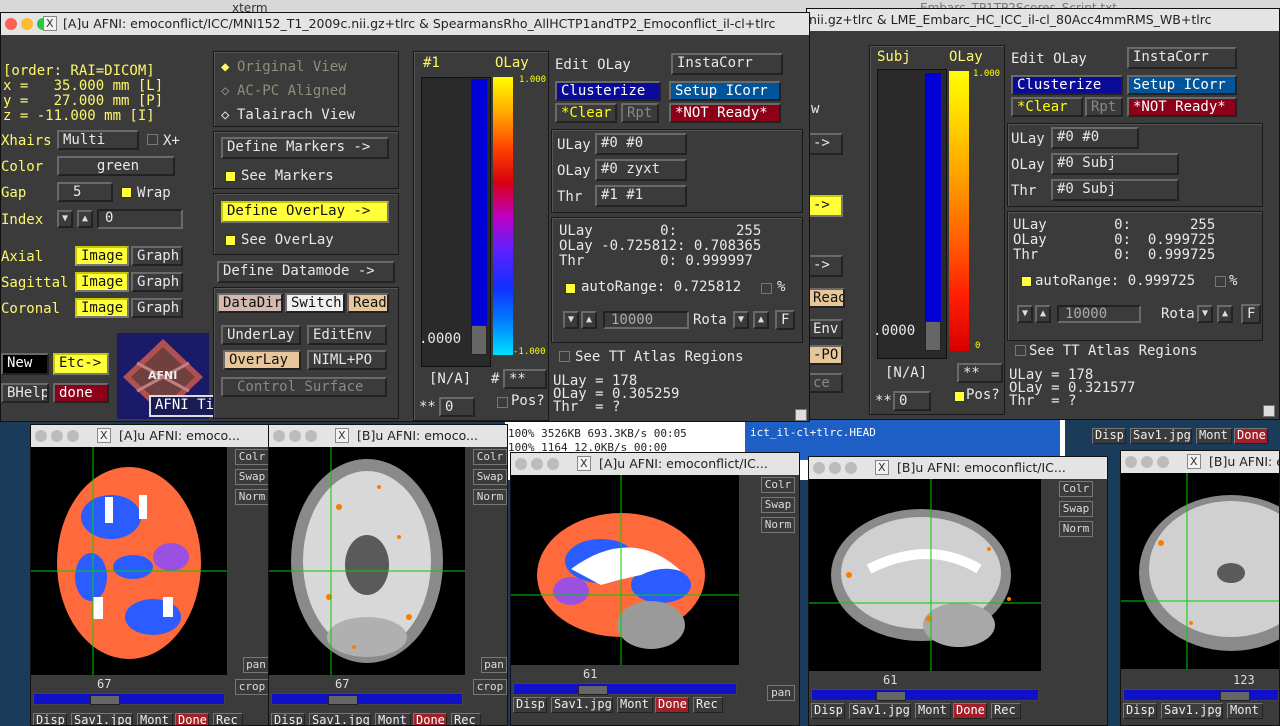 The width and height of the screenshot is (1280, 726). What do you see at coordinates (490, 477) in the screenshot?
I see `image-window-2-swap: Swap` at bounding box center [490, 477].